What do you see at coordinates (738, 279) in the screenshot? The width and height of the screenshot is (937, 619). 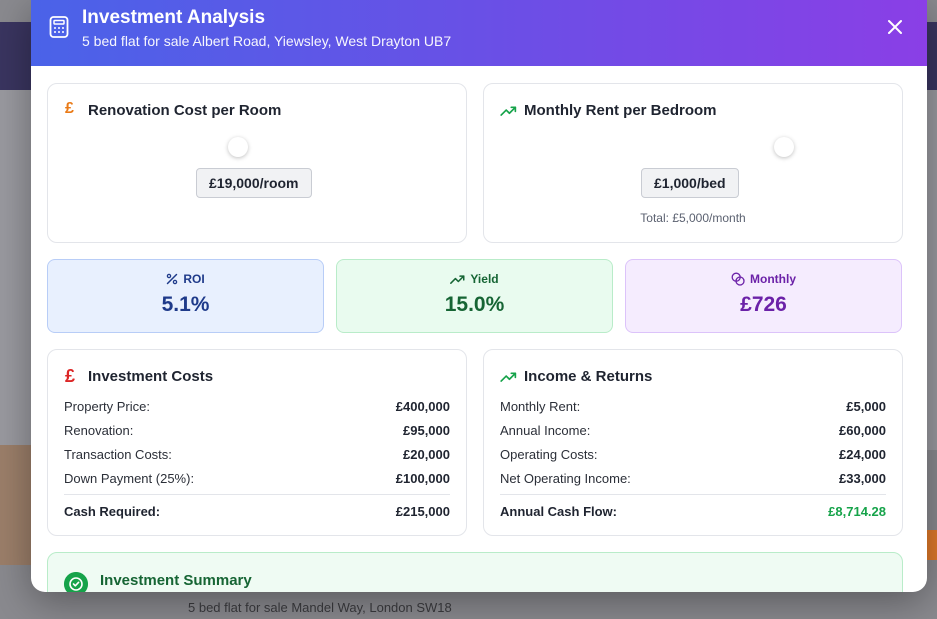 I see `coins-icon` at bounding box center [738, 279].